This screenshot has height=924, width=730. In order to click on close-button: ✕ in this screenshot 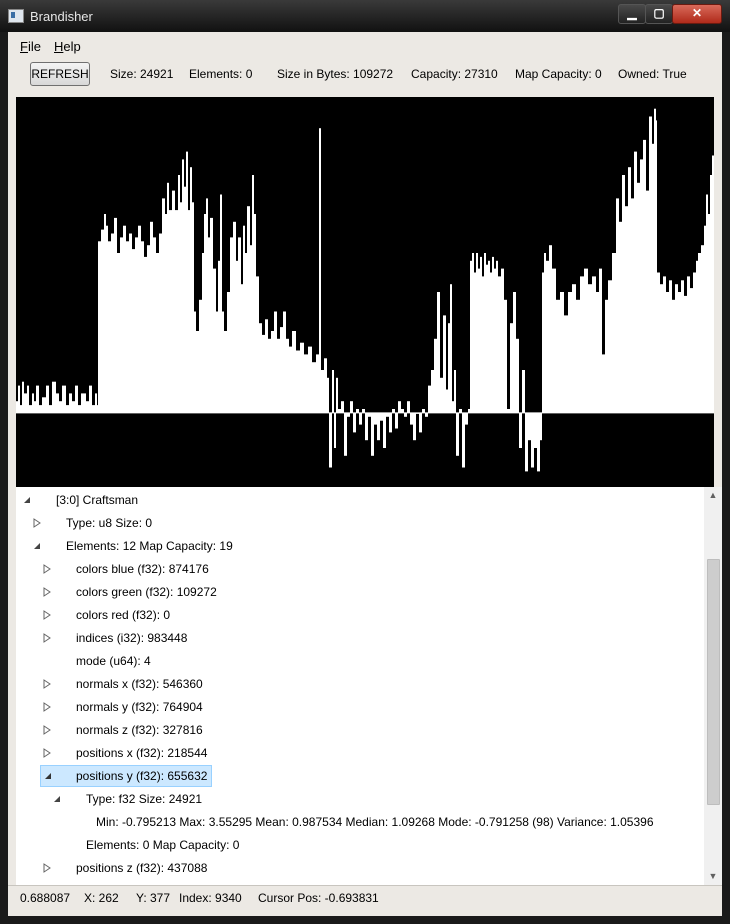, I will do `click(697, 14)`.